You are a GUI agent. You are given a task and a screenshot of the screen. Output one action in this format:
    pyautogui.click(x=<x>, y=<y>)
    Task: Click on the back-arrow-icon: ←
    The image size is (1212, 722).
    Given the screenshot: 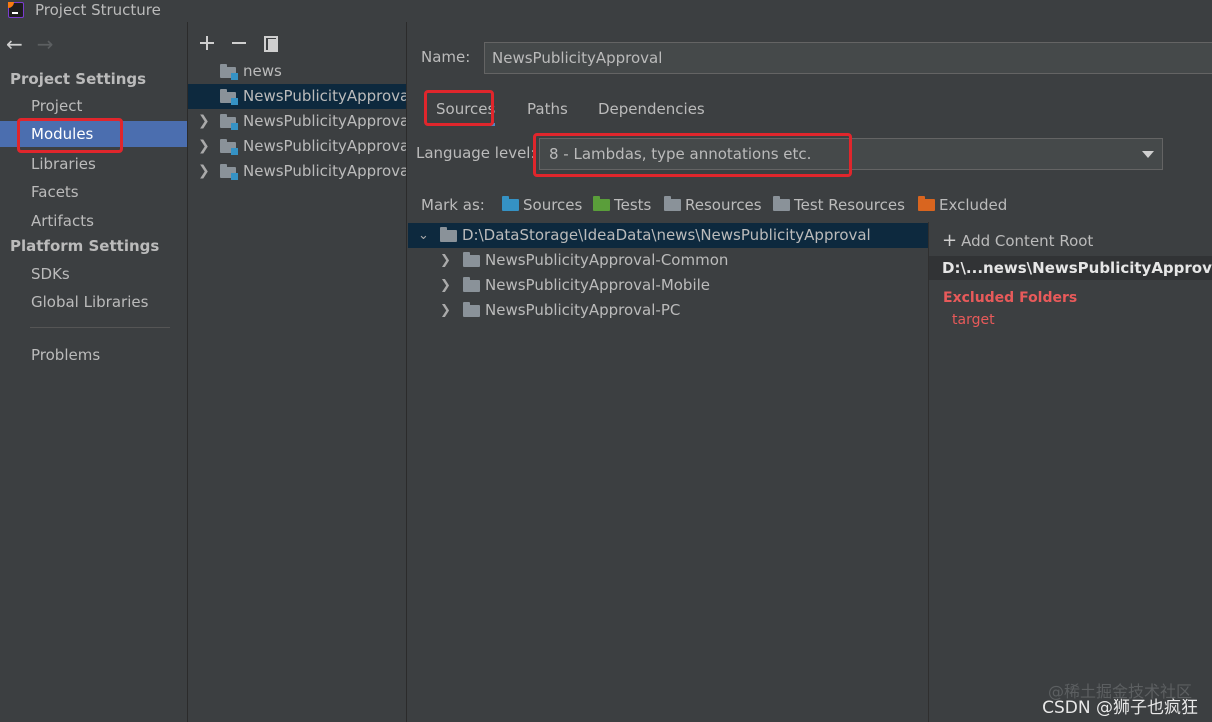 What is the action you would take?
    pyautogui.click(x=14, y=45)
    